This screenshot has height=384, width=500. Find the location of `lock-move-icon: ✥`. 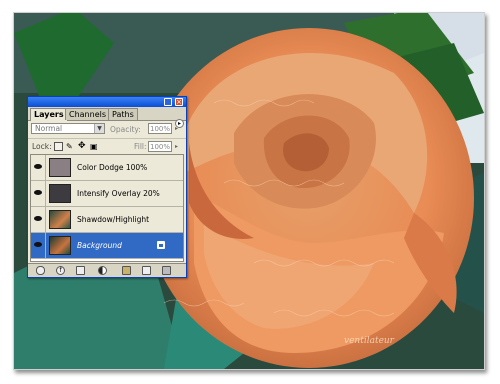

lock-move-icon: ✥ is located at coordinates (82, 146).